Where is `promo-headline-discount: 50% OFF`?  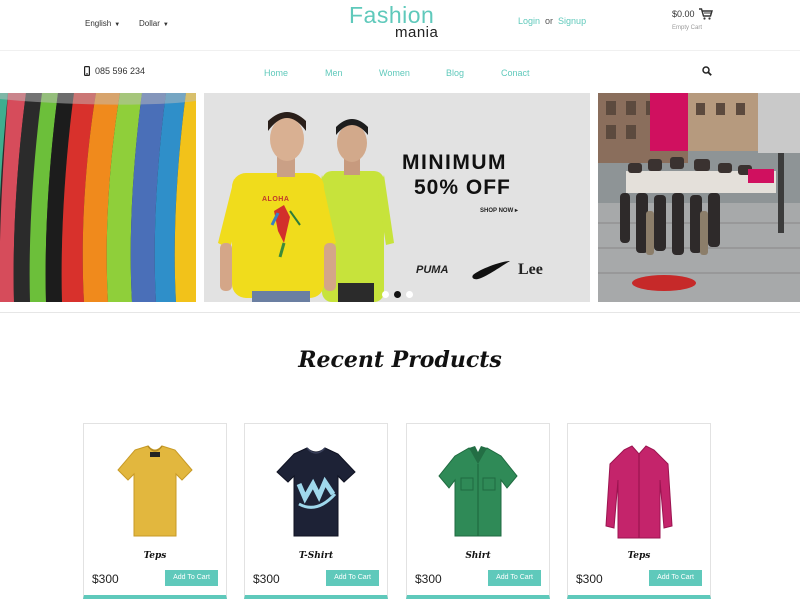 promo-headline-discount: 50% OFF is located at coordinates (462, 187).